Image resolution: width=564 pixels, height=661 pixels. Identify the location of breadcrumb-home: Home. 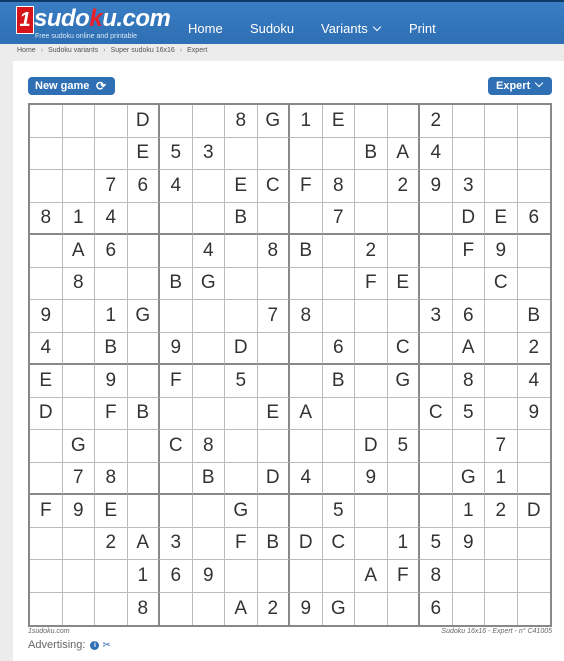
(26, 50).